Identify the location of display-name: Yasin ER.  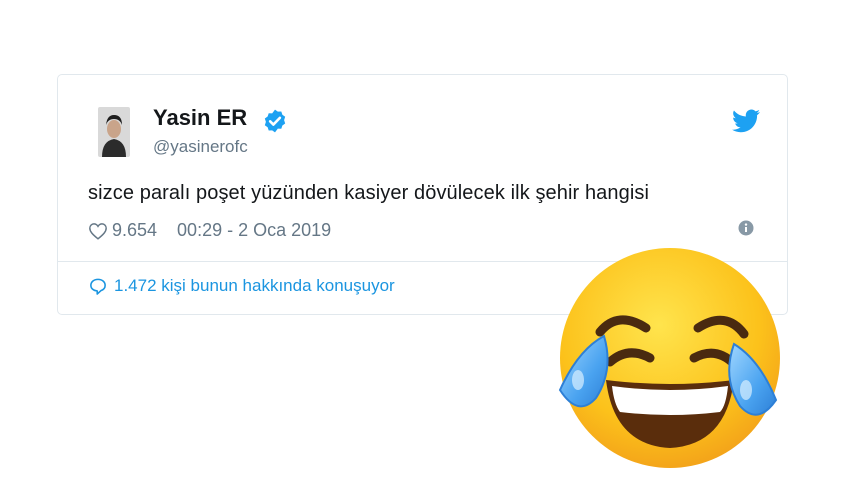
(200, 118).